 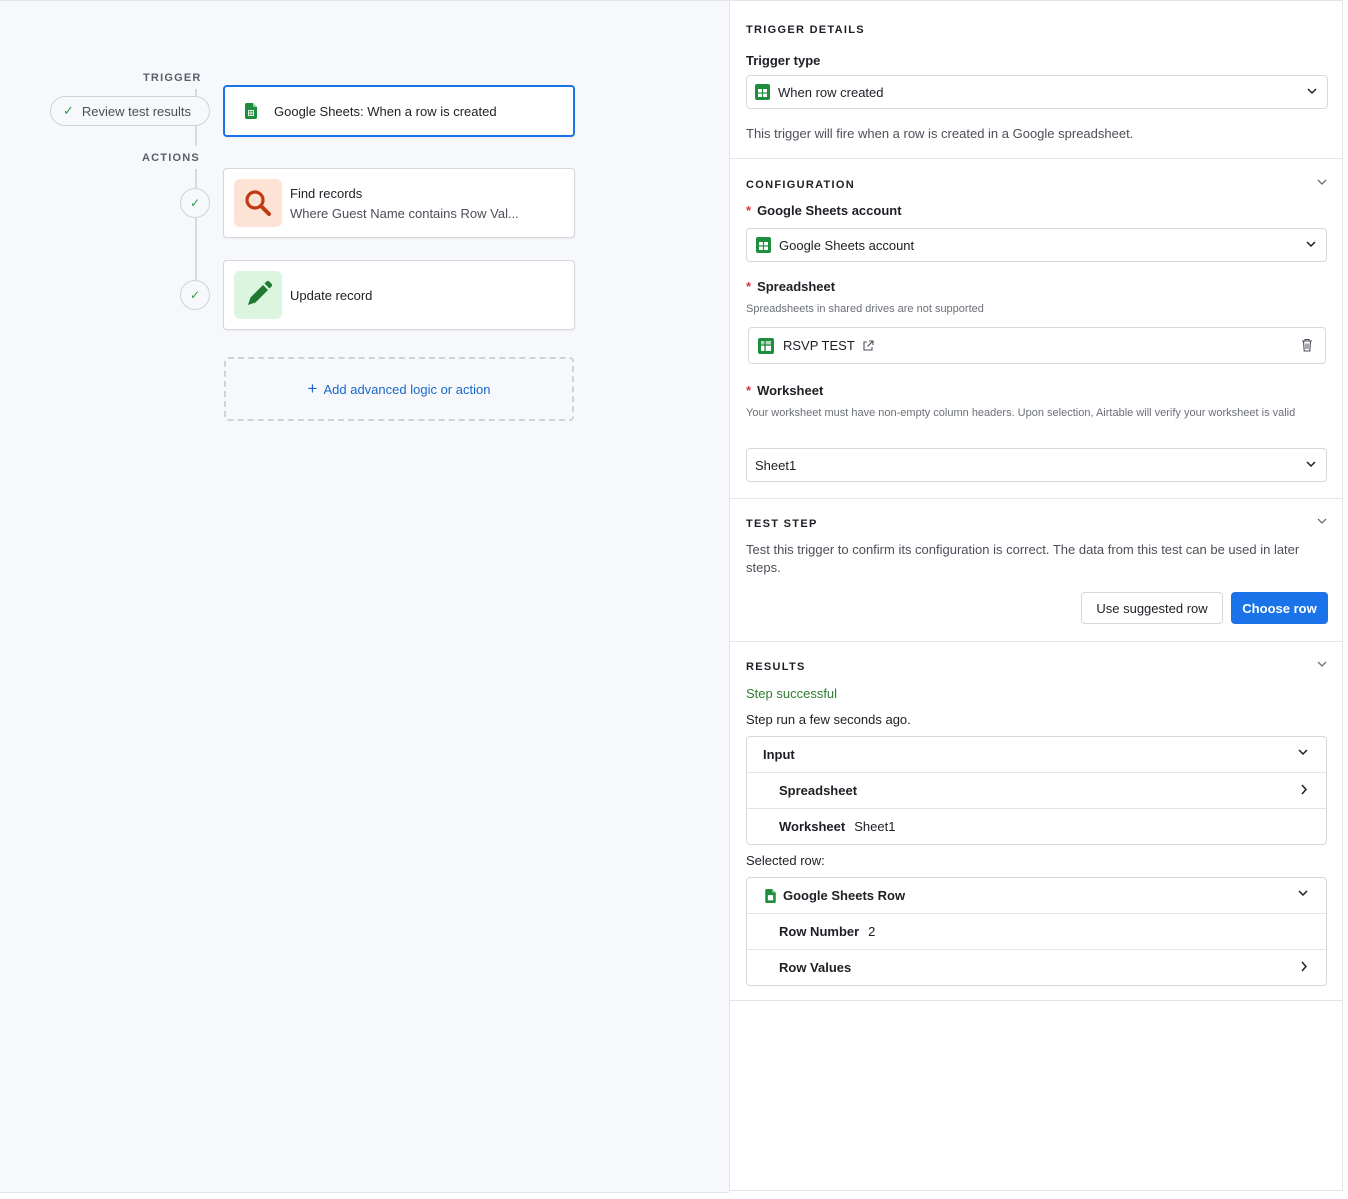 I want to click on row-field-value: 2, so click(x=872, y=931).